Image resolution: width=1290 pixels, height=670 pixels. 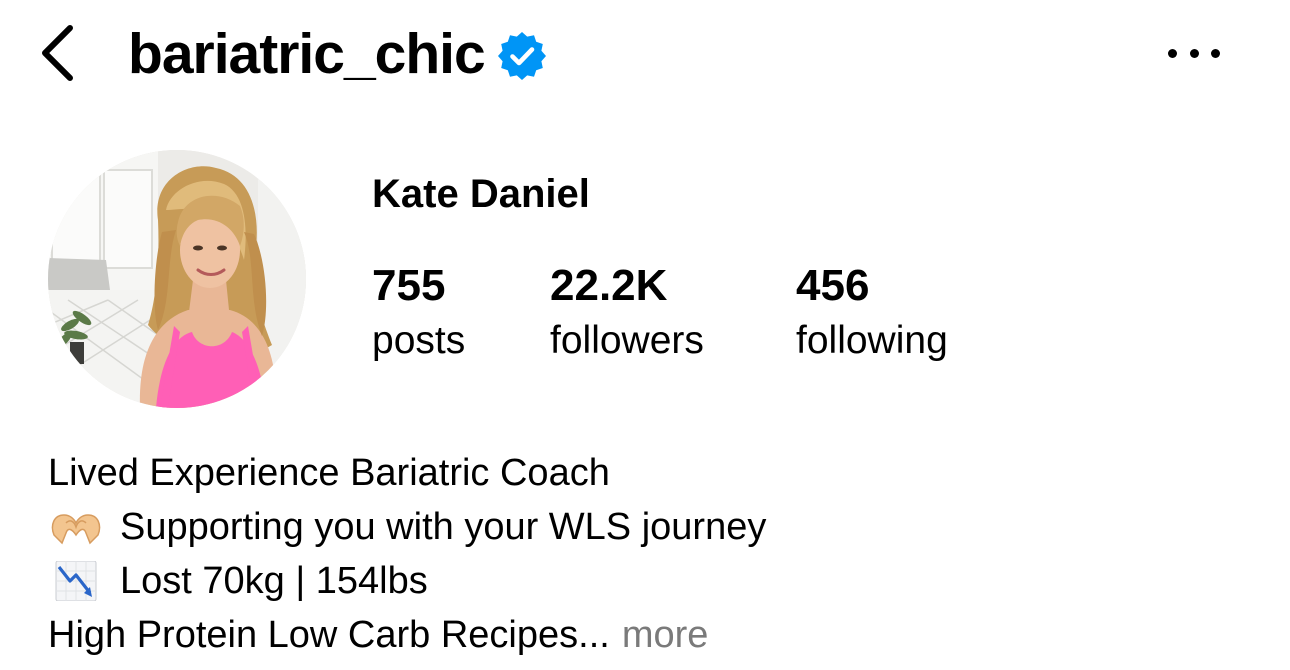 I want to click on bio-line: Lived Experience Bariatric Coach, so click(x=407, y=473).